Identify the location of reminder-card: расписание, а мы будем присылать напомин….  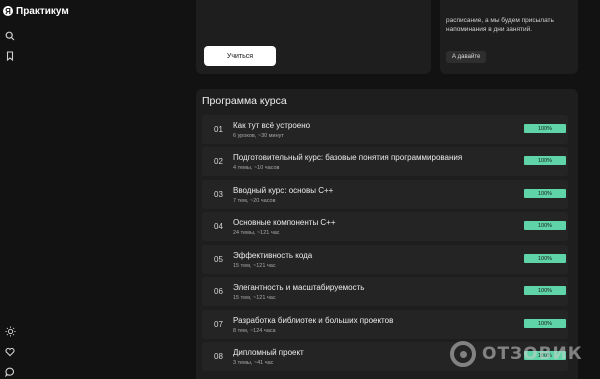
(509, 37).